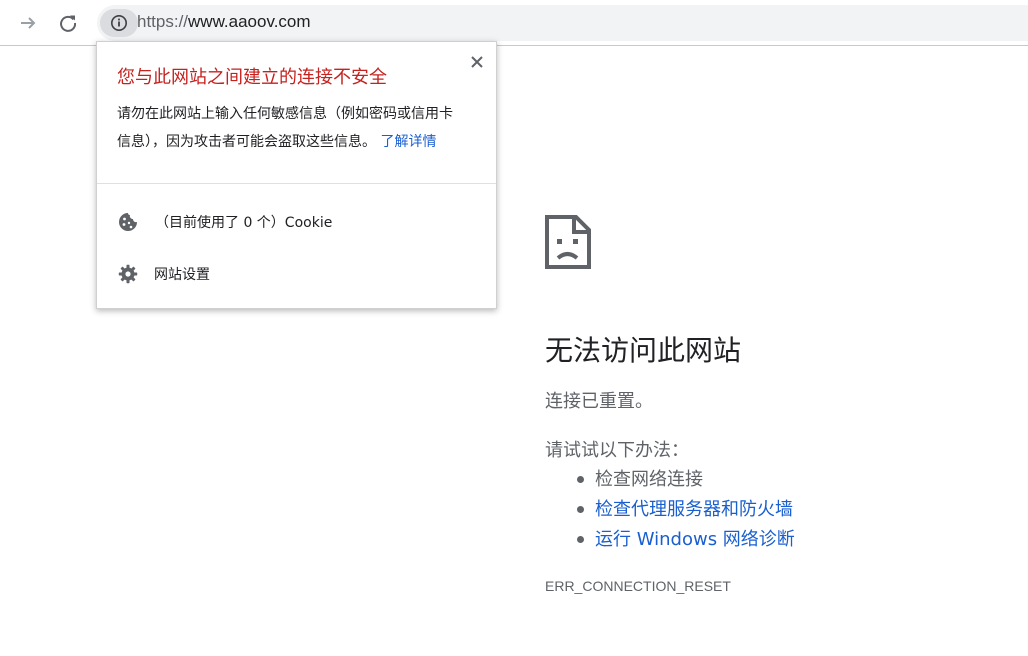 This screenshot has height=656, width=1028. What do you see at coordinates (694, 509) in the screenshot?
I see `suggestion-label: 检查代理服务器和防火墙` at bounding box center [694, 509].